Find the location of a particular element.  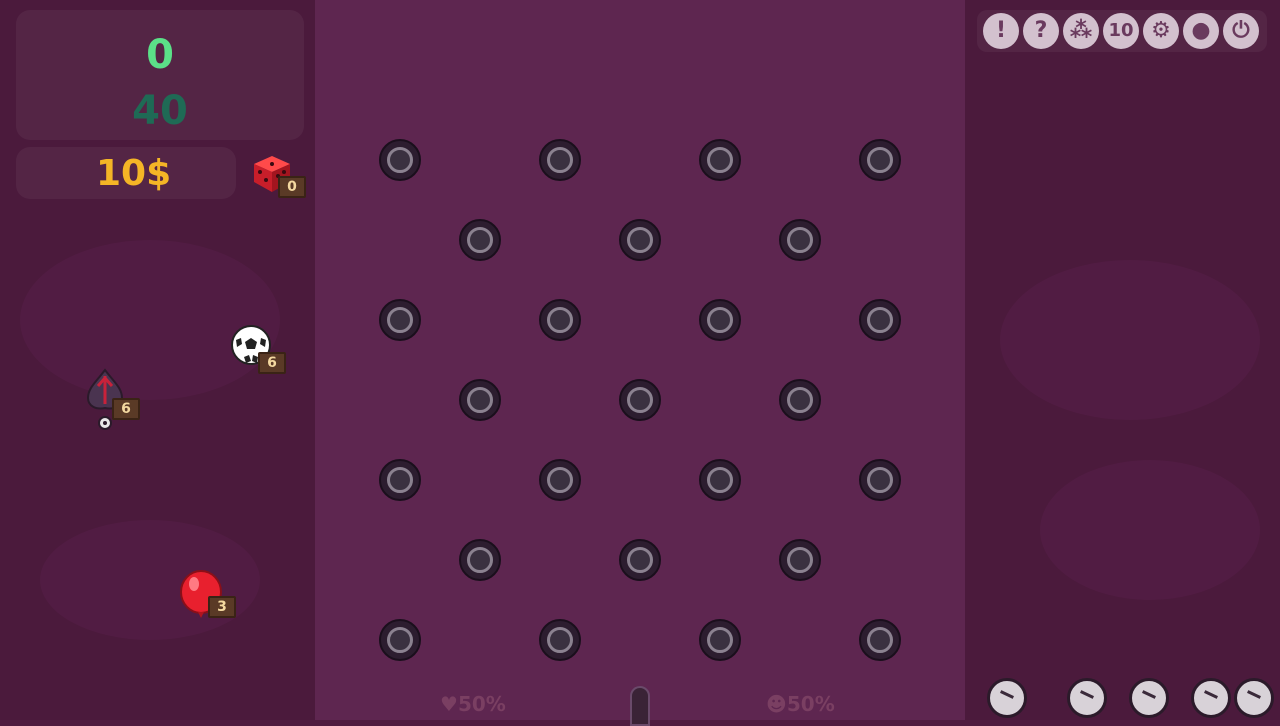

ball-launcher is located at coordinates (640, 706).